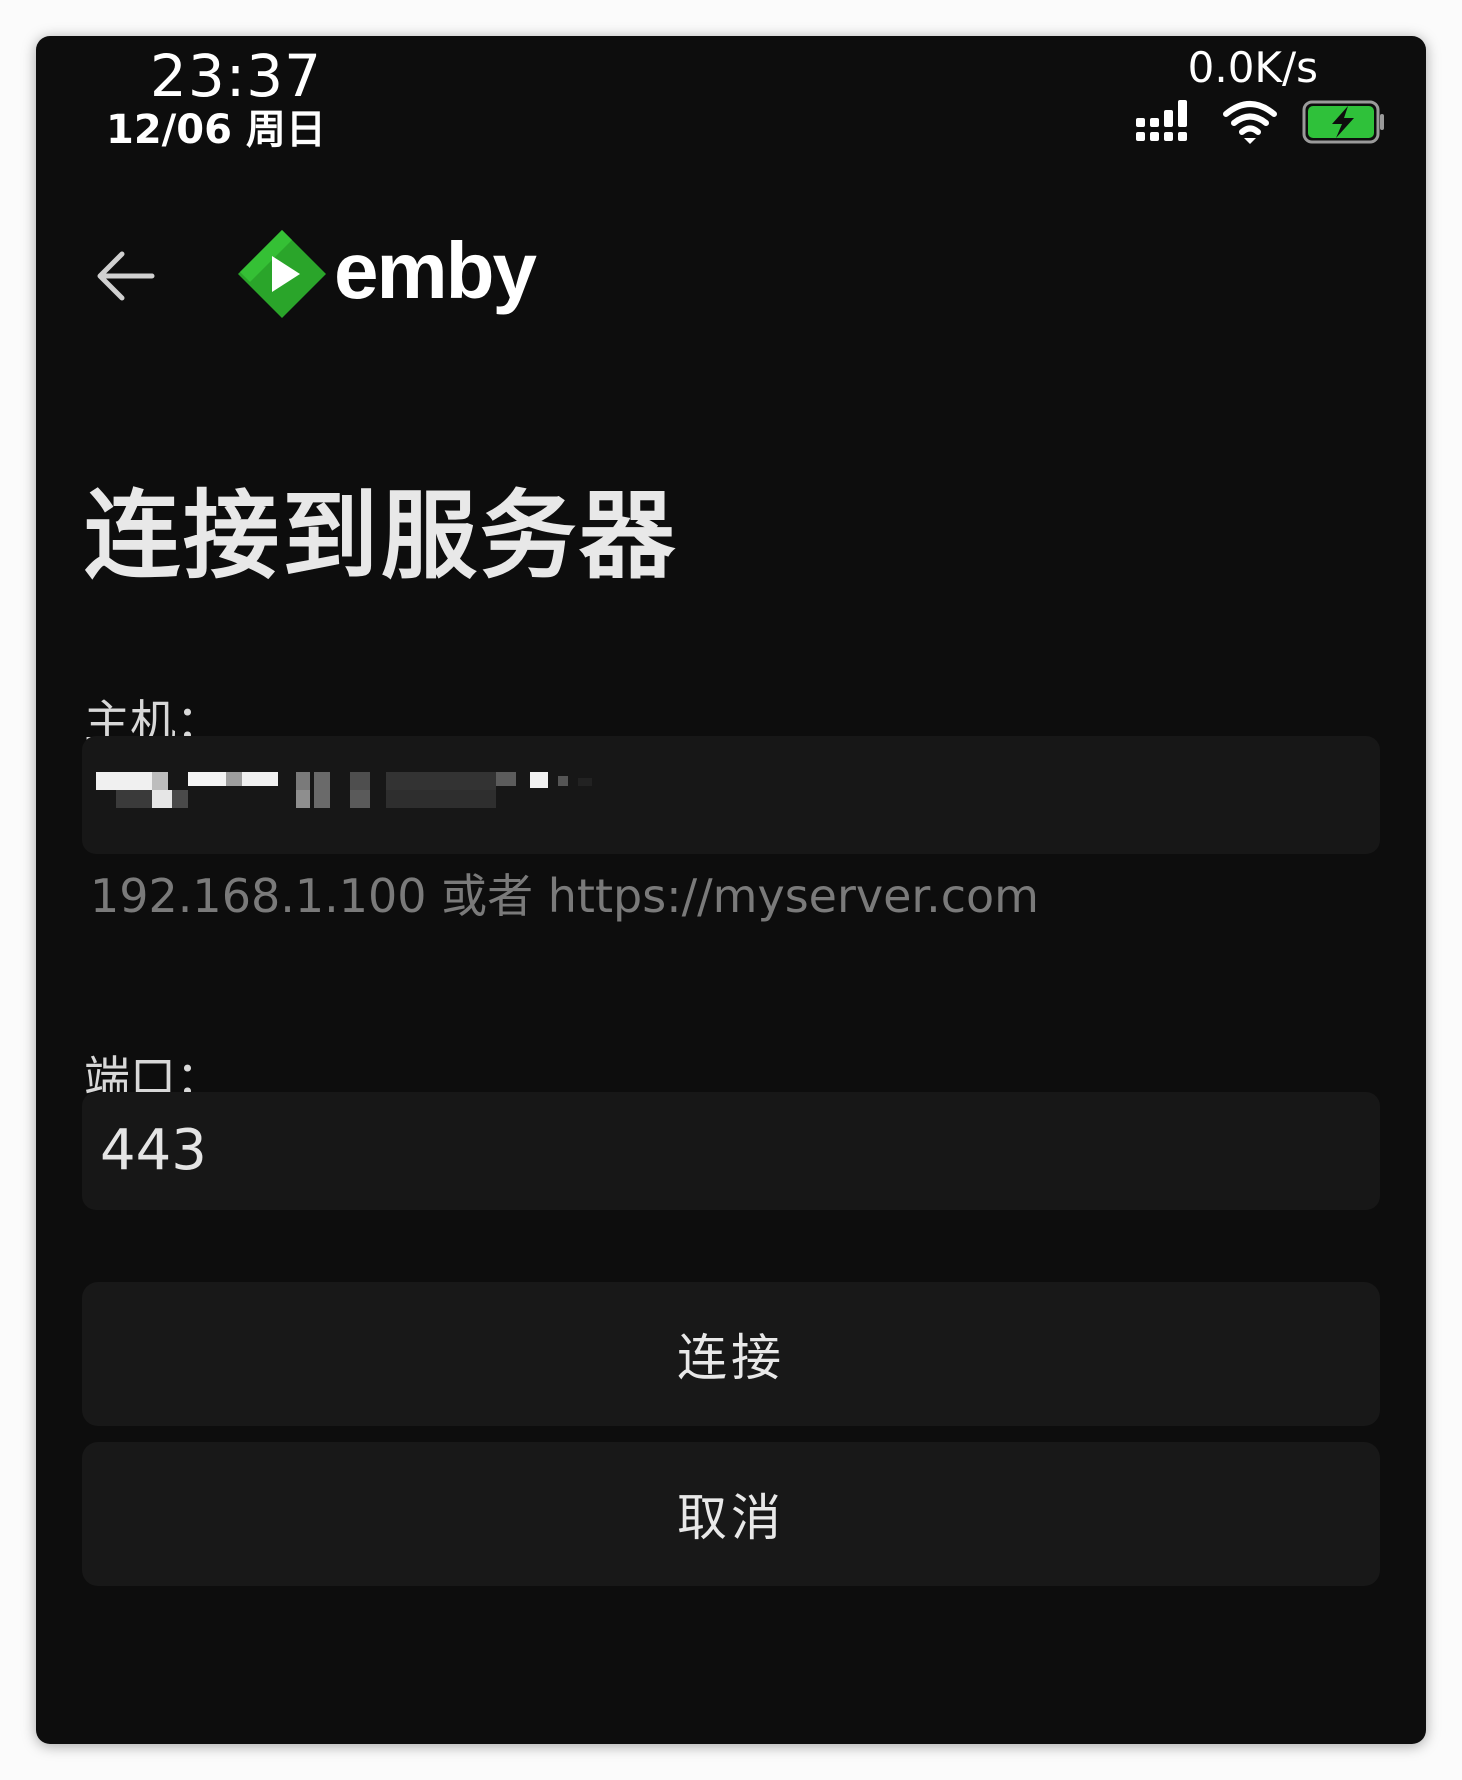 The width and height of the screenshot is (1462, 1780). Describe the element at coordinates (731, 1151) in the screenshot. I see `port-input: 443` at that location.